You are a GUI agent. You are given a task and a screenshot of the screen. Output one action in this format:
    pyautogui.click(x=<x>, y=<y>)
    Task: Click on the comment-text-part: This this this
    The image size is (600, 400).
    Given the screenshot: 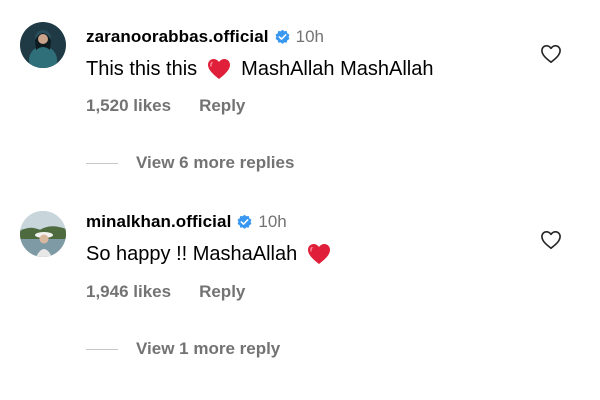 What is the action you would take?
    pyautogui.click(x=142, y=68)
    